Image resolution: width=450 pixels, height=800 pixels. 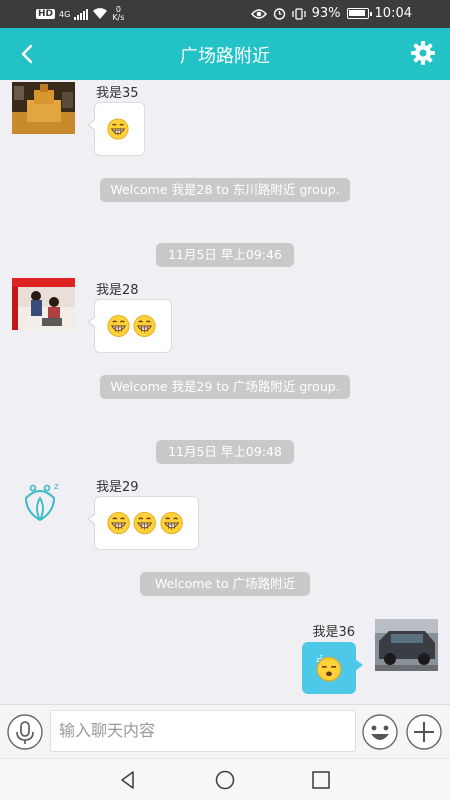 I want to click on app-header: 广场路附近, so click(x=225, y=54).